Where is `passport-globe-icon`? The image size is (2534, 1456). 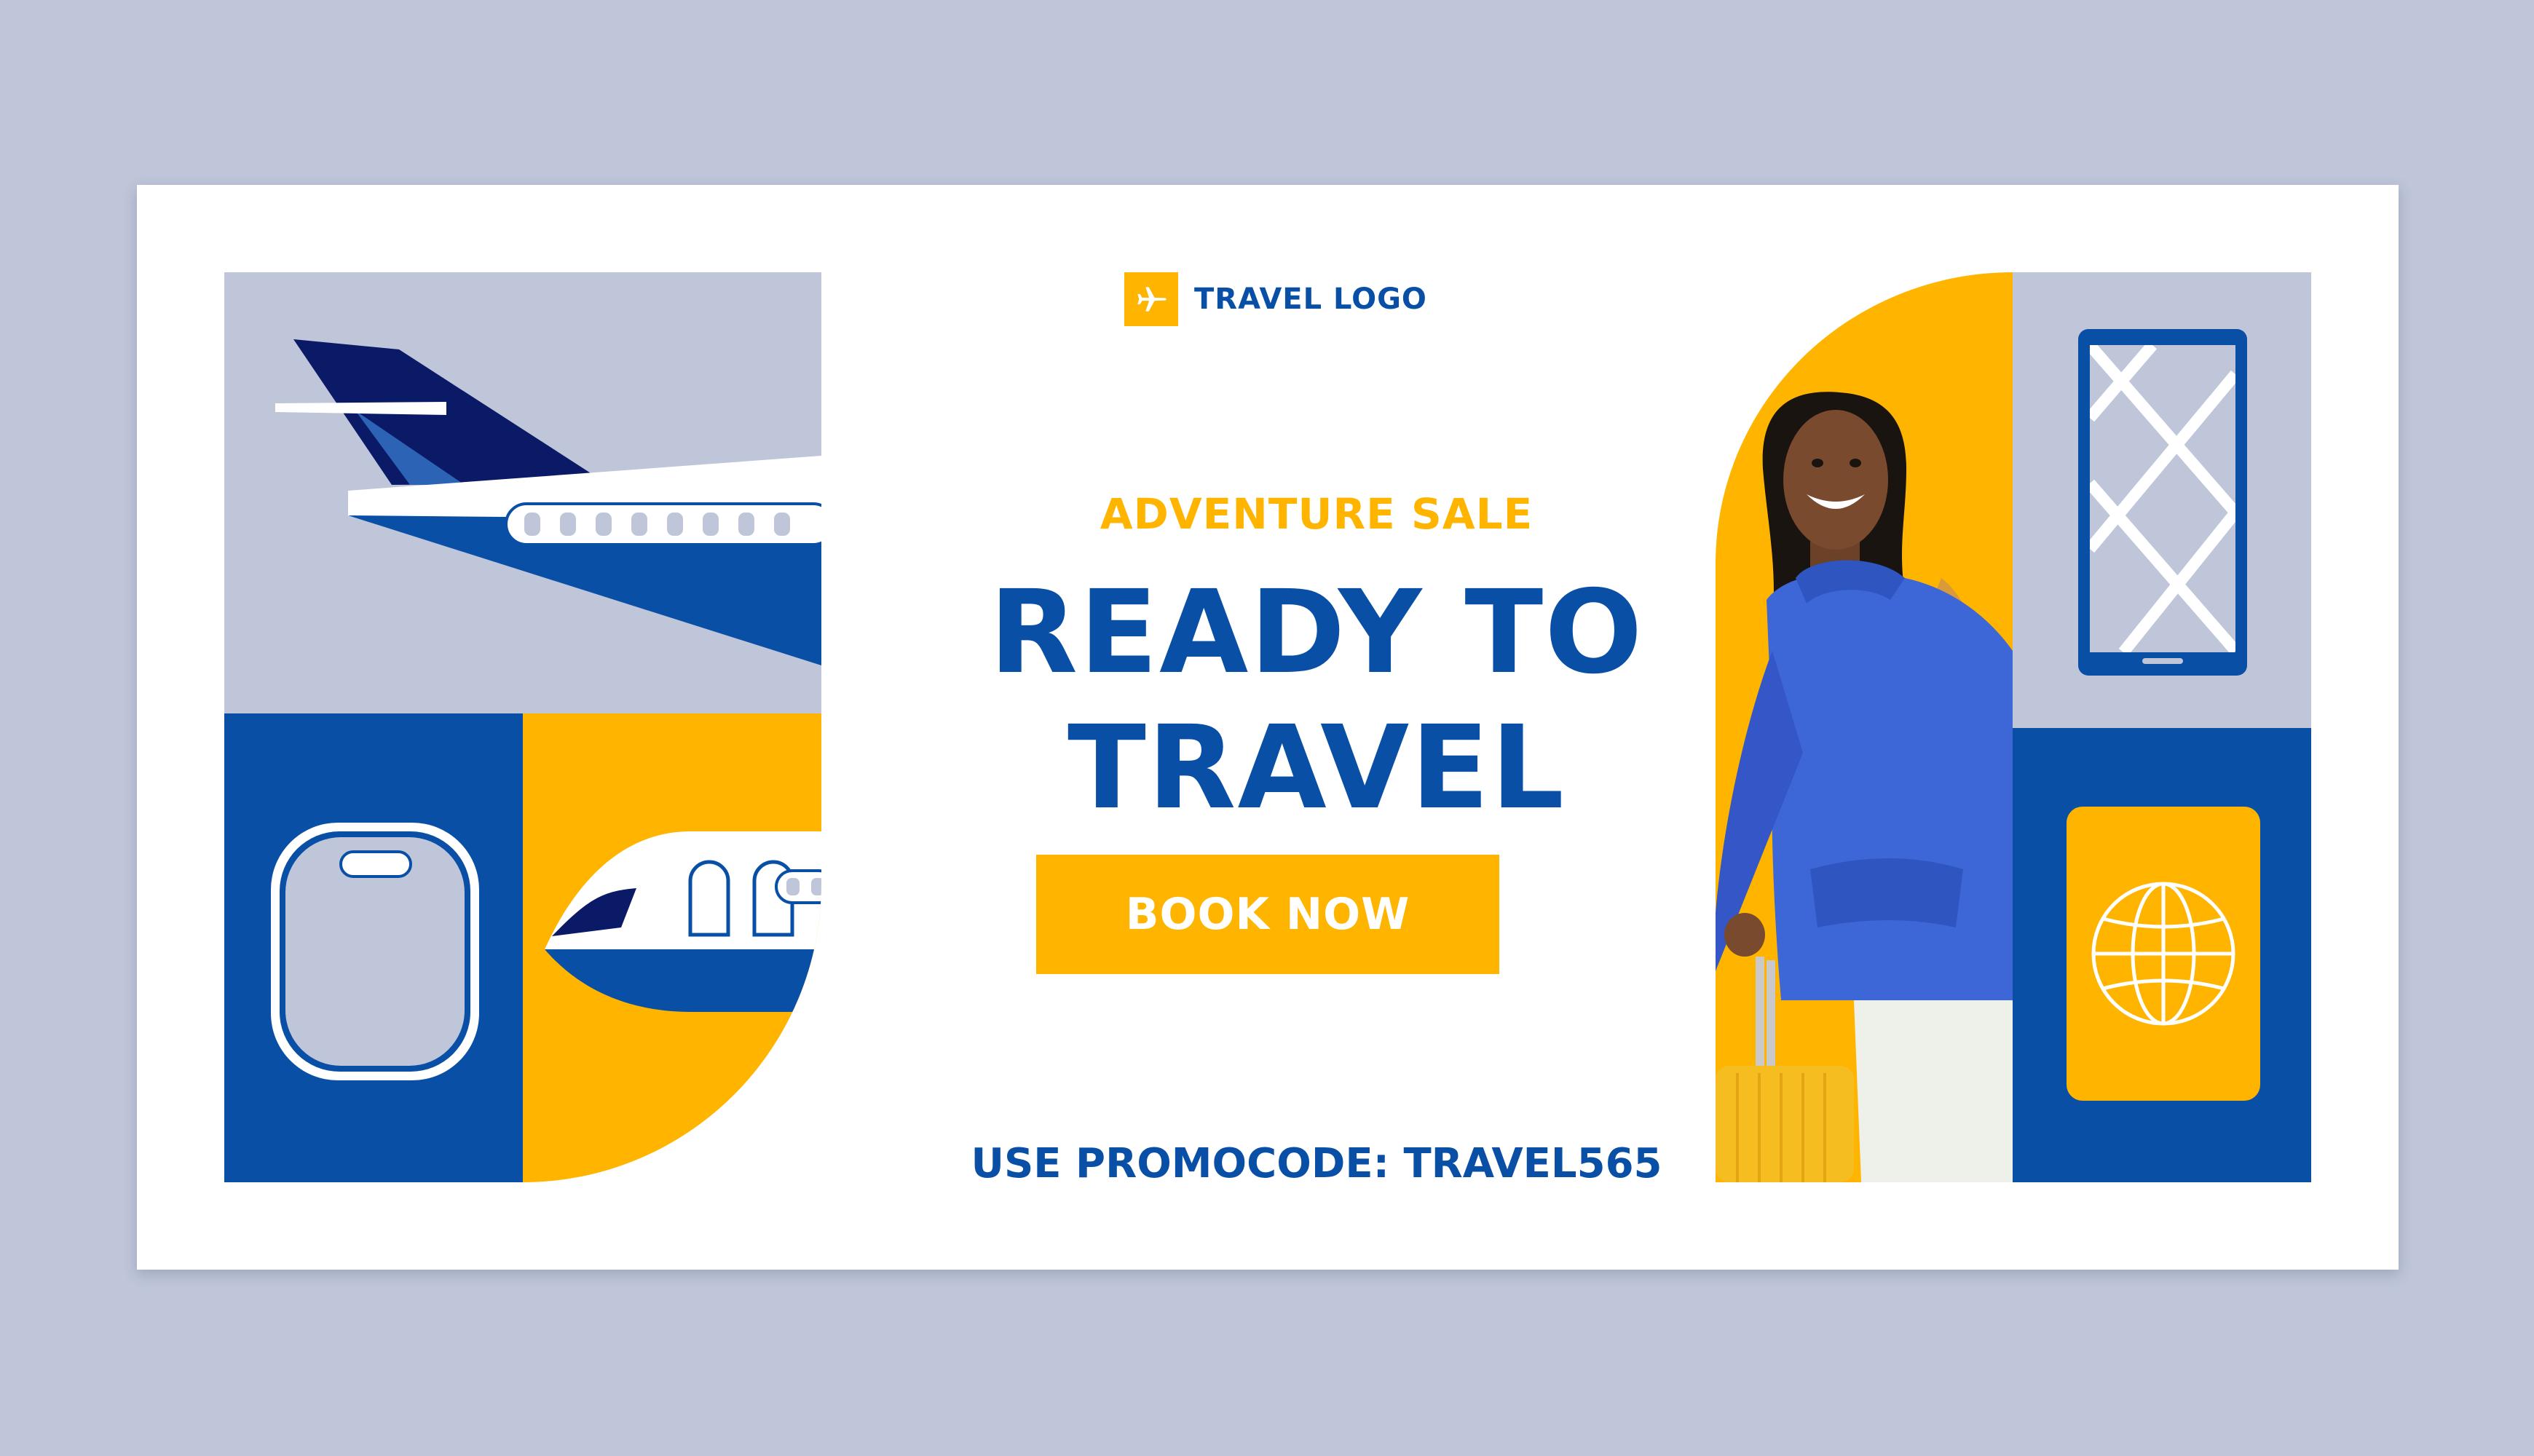
passport-globe-icon is located at coordinates (2163, 954).